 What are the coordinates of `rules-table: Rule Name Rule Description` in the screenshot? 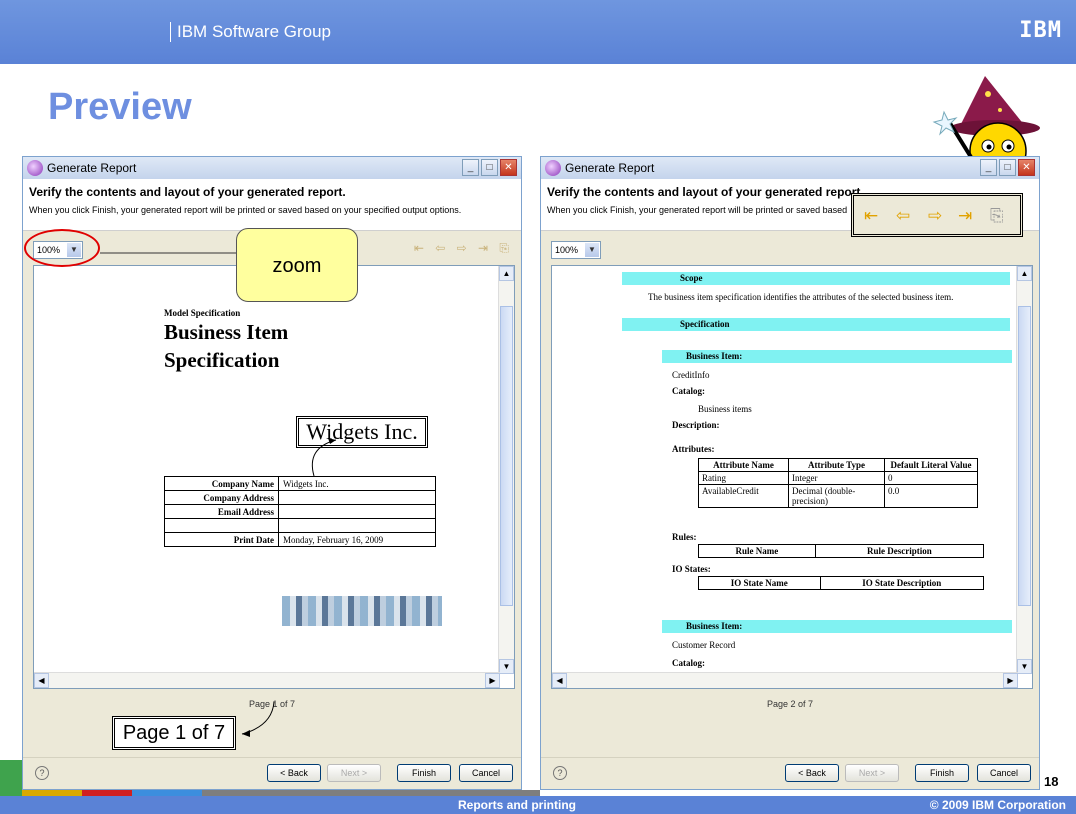 It's located at (841, 551).